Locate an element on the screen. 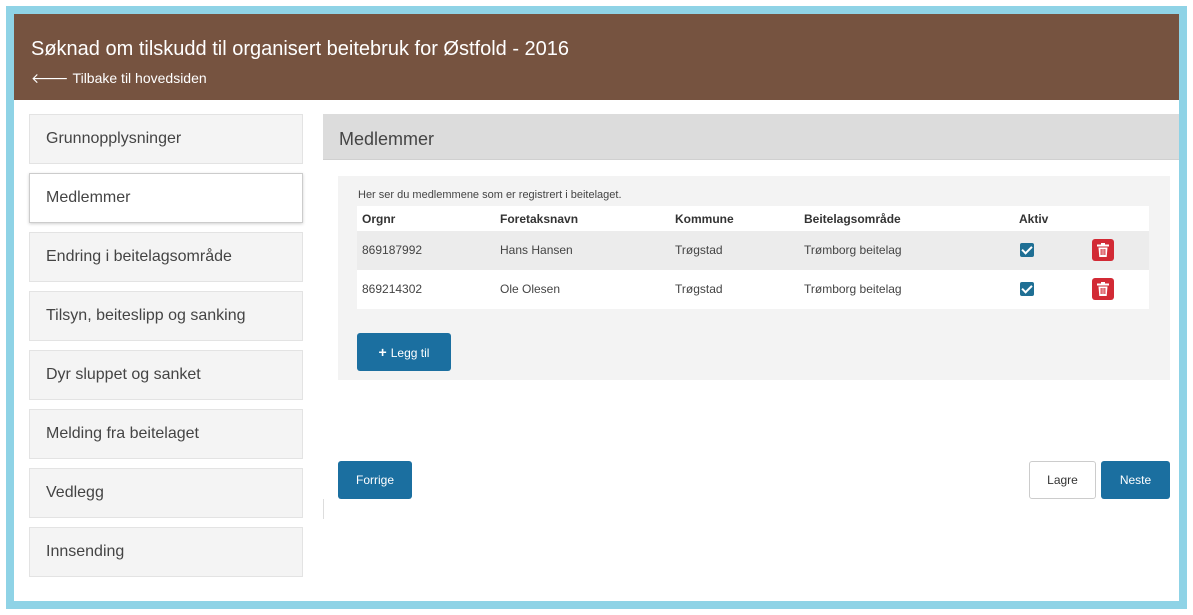 The width and height of the screenshot is (1193, 615). arrow-left-icon: 🡐 is located at coordinates (50, 78).